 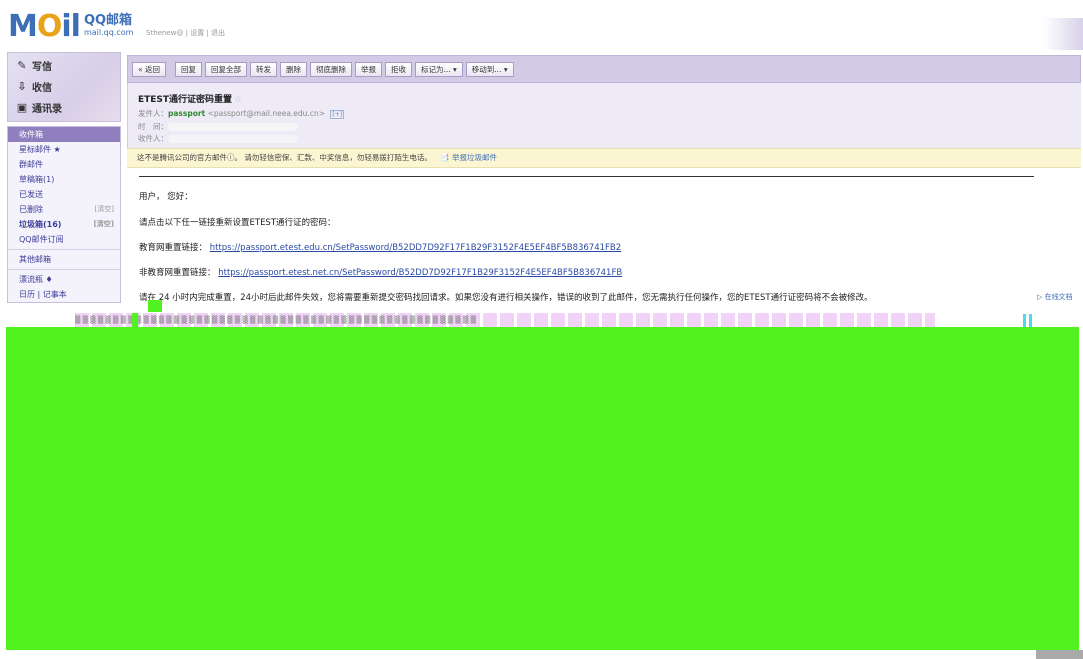 I want to click on top-header: MOil QQ邮箱 mail.qq.com Sthenew@ | 设置 | 退出, so click(x=541, y=25).